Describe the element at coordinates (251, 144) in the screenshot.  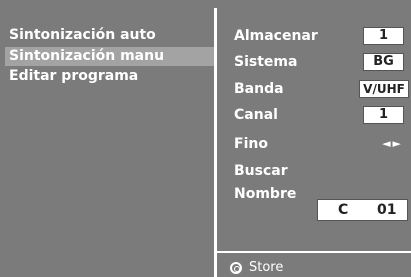
I see `param-fine-label: Fino` at that location.